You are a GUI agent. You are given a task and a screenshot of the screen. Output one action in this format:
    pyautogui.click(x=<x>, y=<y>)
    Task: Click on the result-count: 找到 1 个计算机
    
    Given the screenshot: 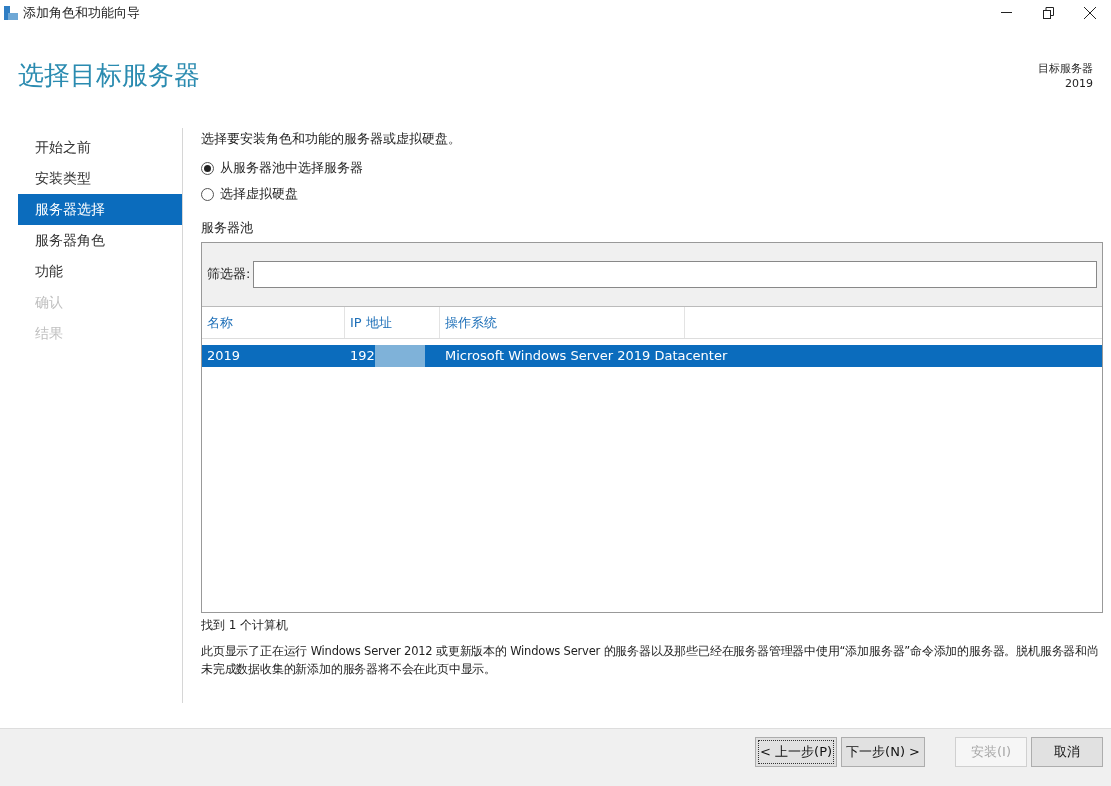 What is the action you would take?
    pyautogui.click(x=245, y=625)
    